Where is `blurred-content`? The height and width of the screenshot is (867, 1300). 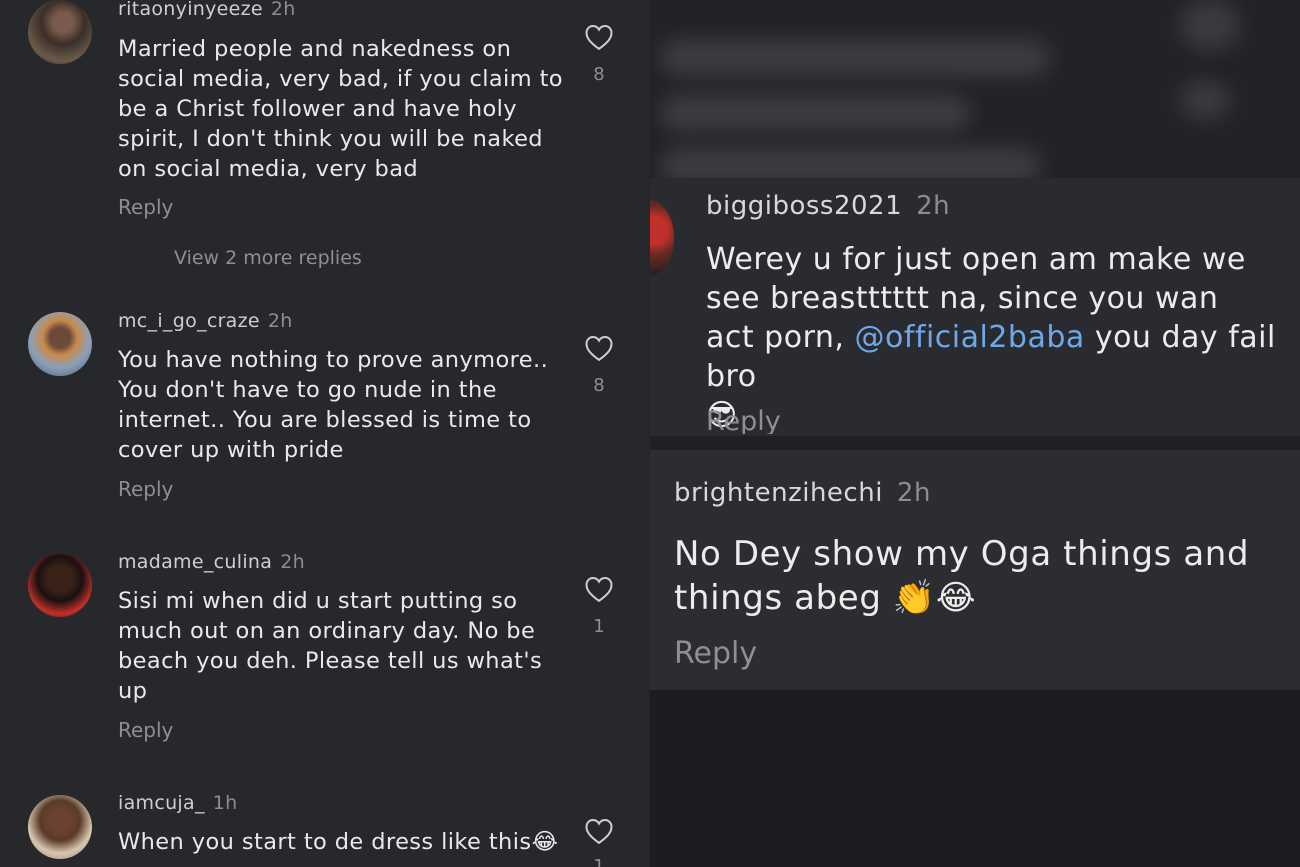
blurred-content is located at coordinates (975, 89).